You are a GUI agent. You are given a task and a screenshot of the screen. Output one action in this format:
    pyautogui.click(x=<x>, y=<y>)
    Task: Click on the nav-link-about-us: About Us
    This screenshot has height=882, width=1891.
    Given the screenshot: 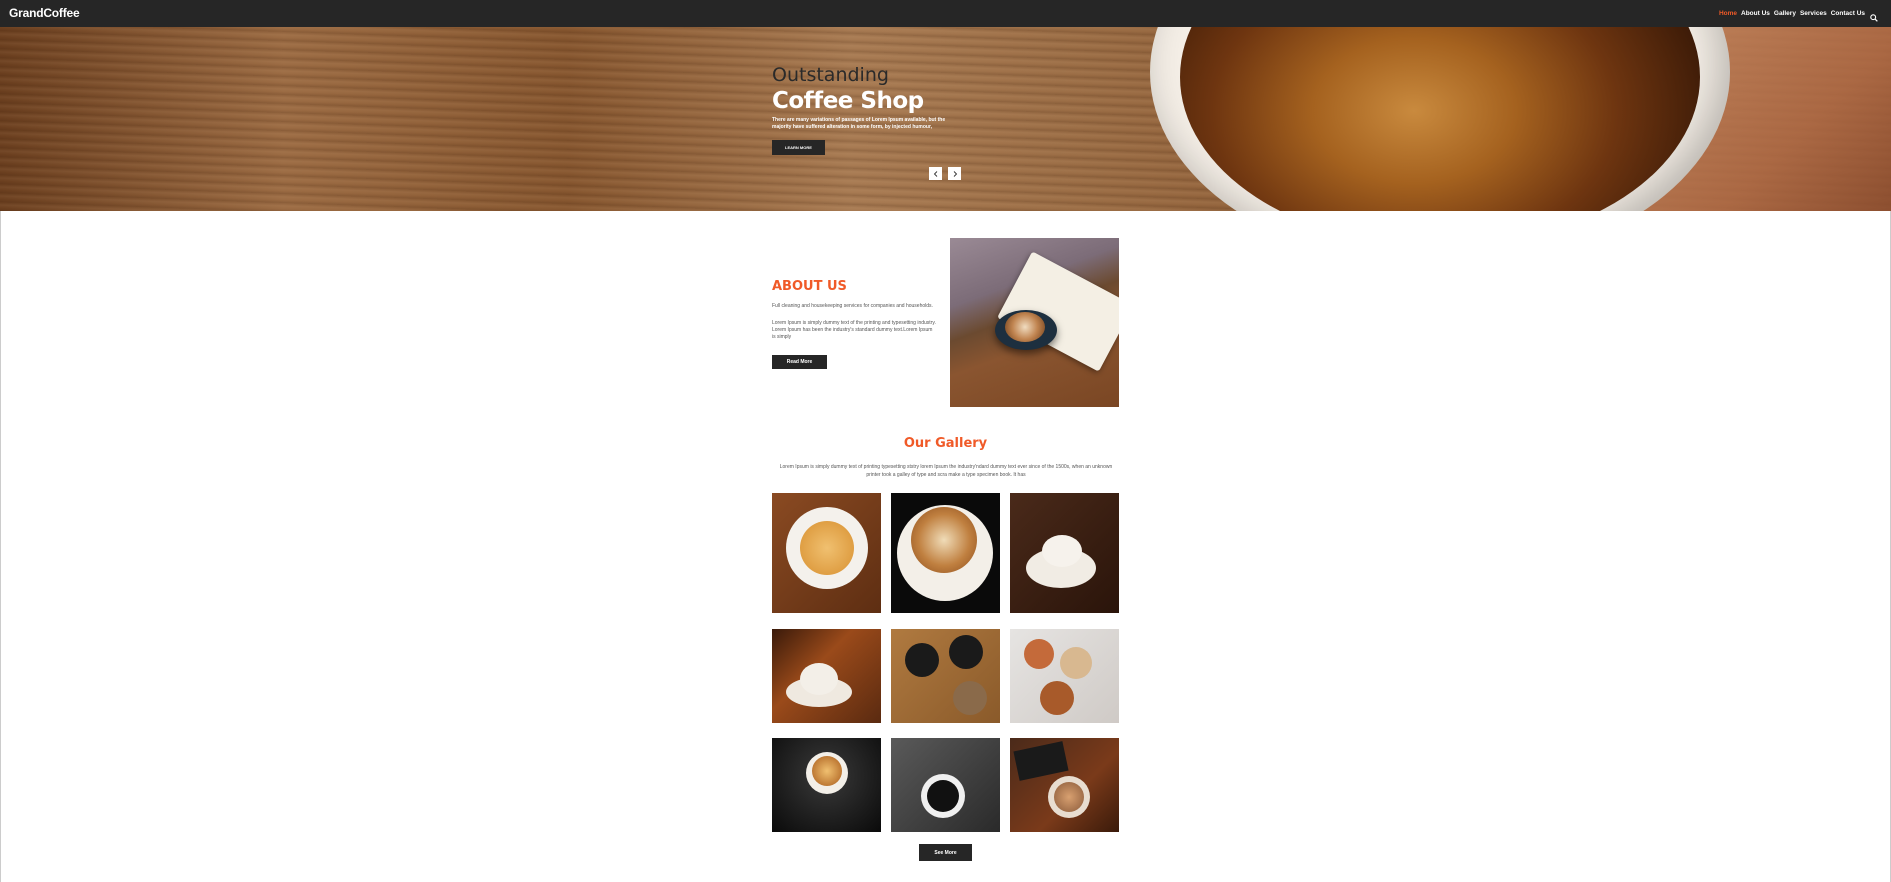 What is the action you would take?
    pyautogui.click(x=1755, y=13)
    